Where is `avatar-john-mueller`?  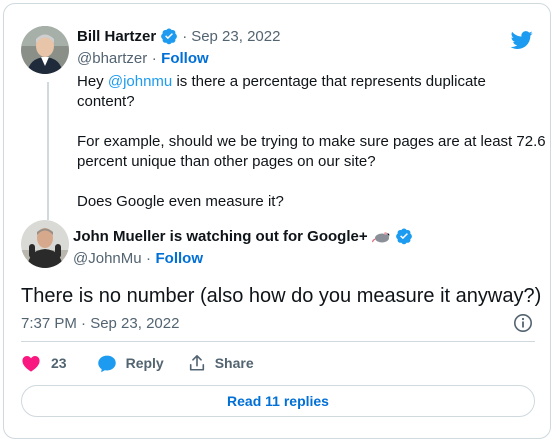 avatar-john-mueller is located at coordinates (45, 244).